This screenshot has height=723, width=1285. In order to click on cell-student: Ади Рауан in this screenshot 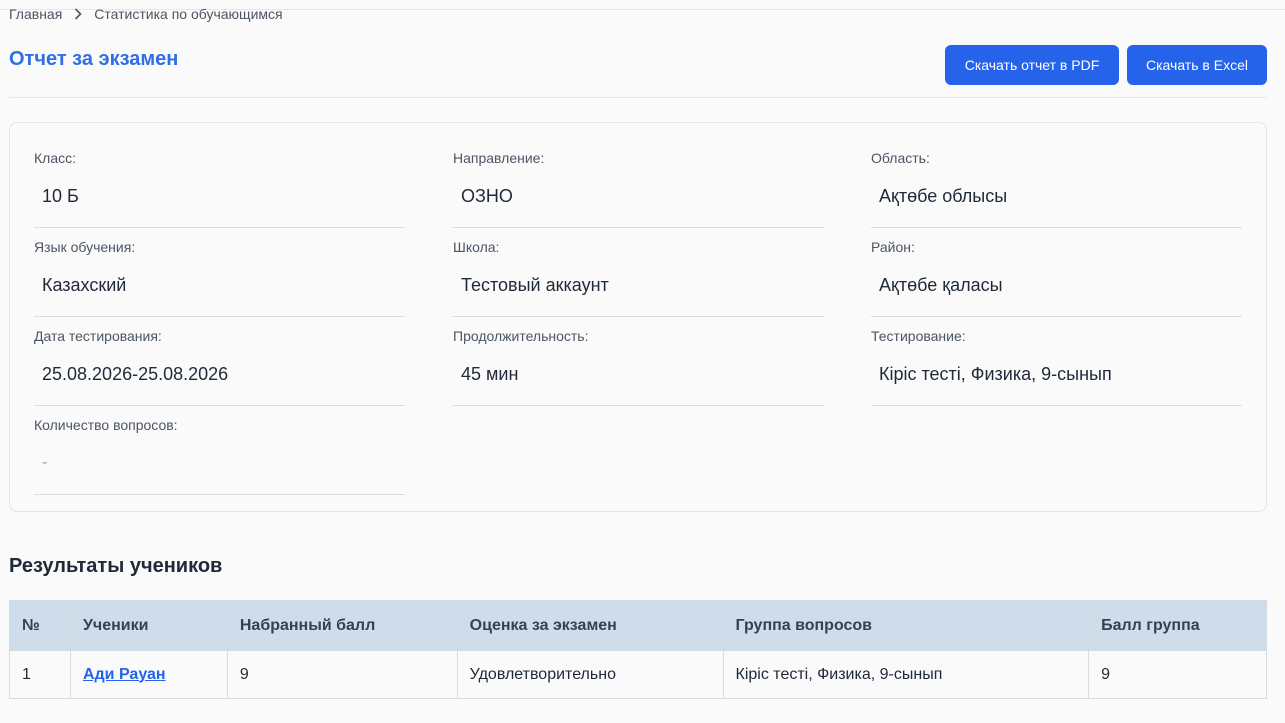, I will do `click(148, 674)`.